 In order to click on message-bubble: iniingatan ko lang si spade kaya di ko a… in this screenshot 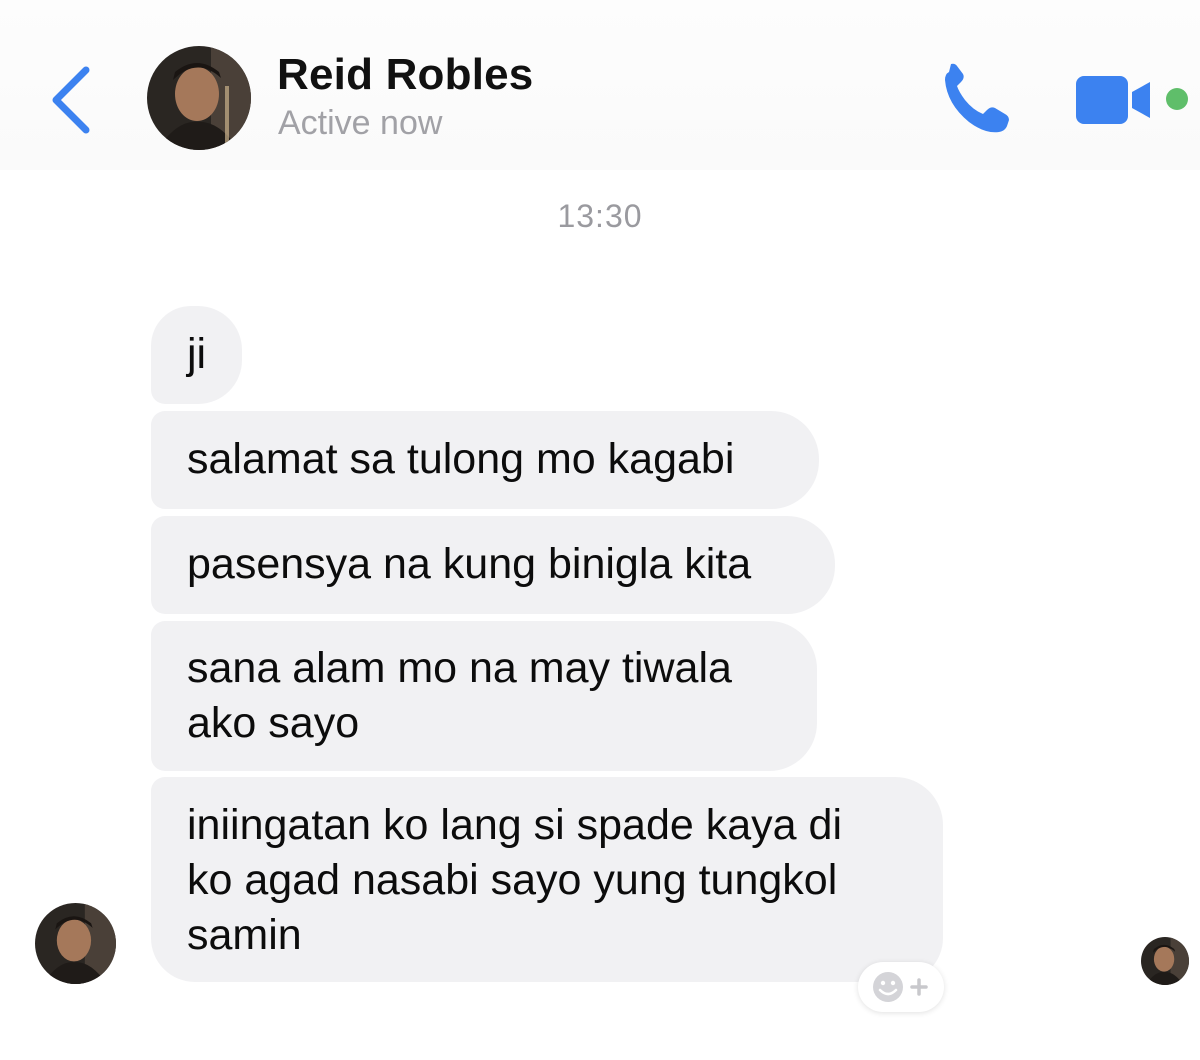, I will do `click(547, 879)`.